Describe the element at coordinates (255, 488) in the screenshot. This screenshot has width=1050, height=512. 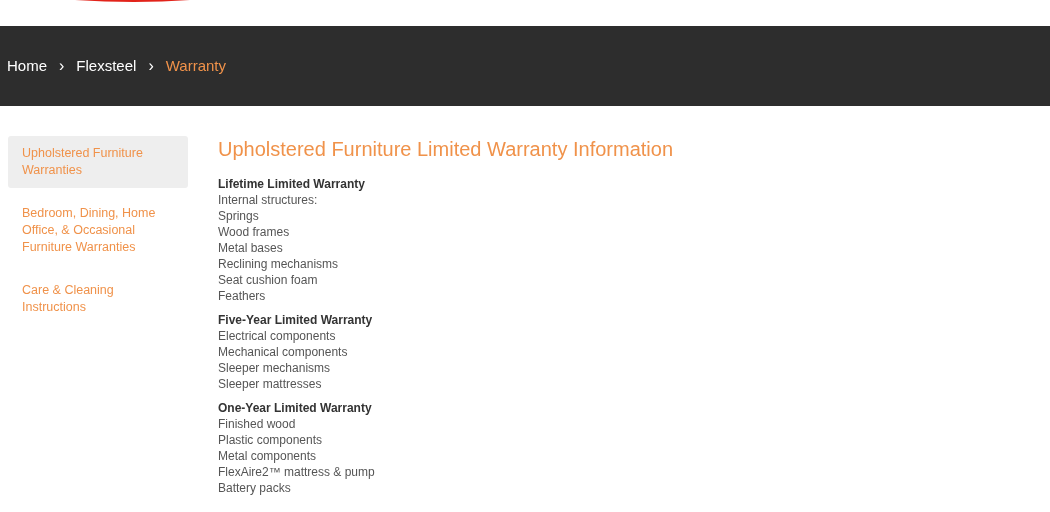
I see `warranty-item: Battery packs` at that location.